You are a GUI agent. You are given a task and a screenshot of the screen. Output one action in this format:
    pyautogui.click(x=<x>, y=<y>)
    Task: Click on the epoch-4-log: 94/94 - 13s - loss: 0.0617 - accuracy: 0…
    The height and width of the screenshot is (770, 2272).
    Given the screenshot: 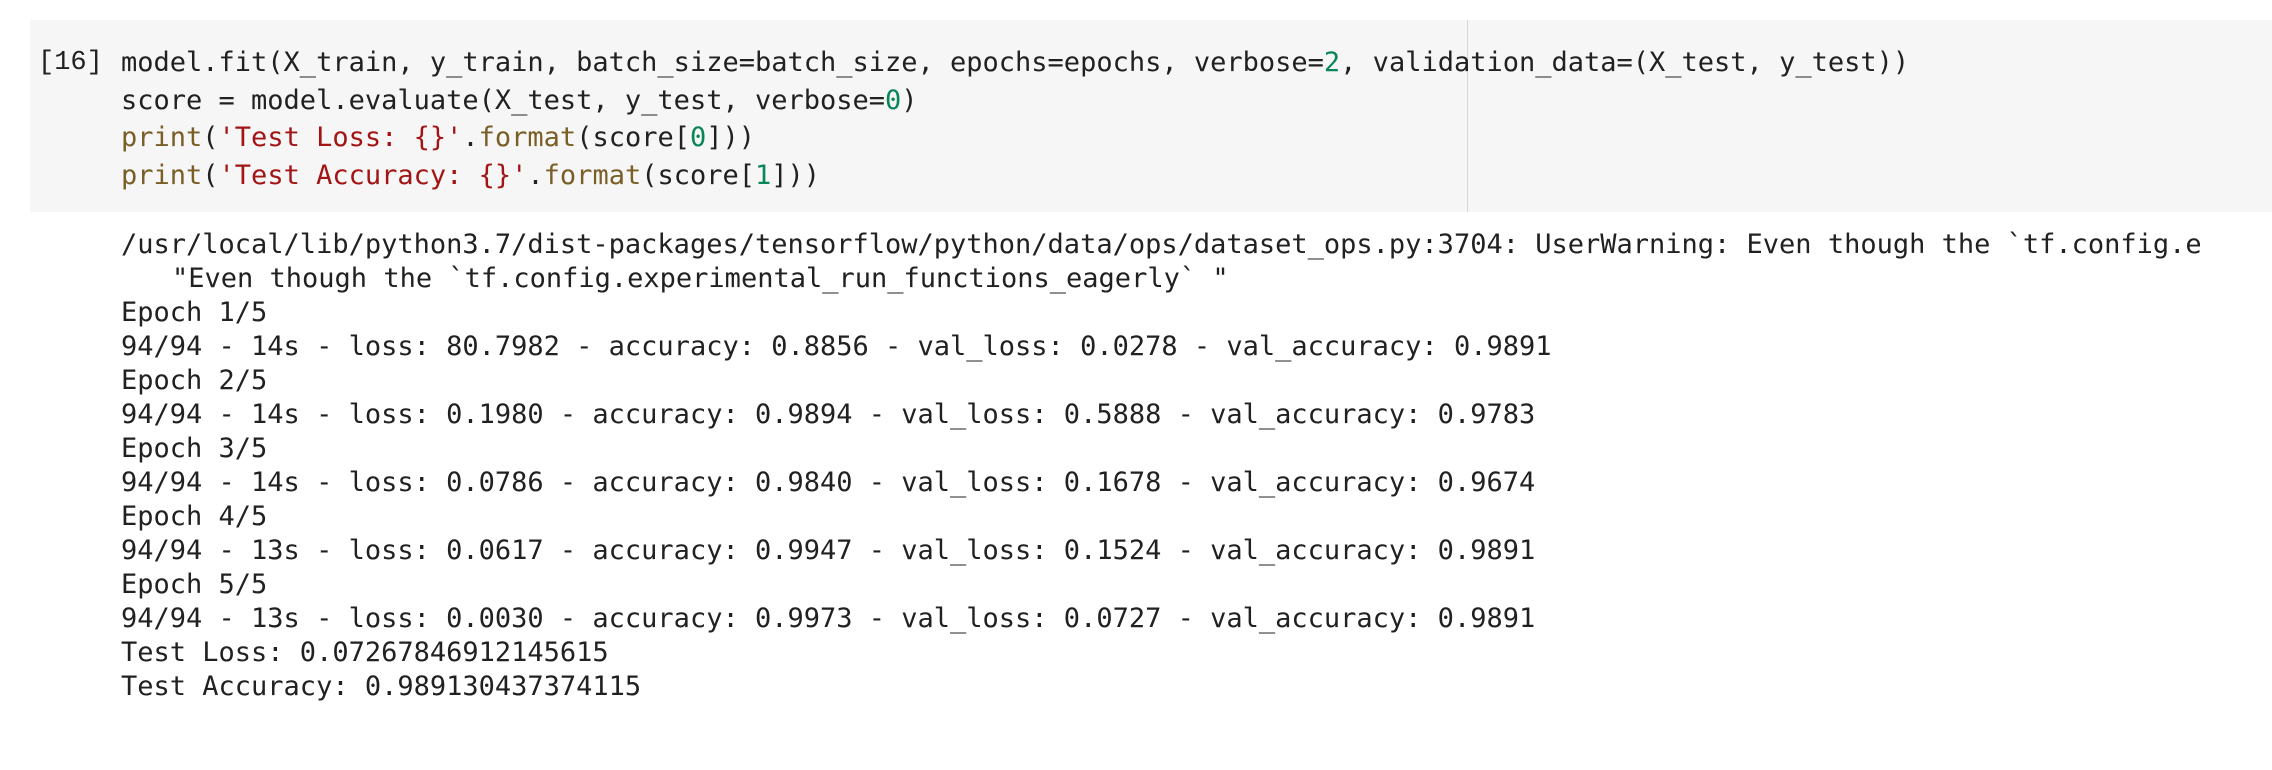 What is the action you would take?
    pyautogui.click(x=828, y=550)
    